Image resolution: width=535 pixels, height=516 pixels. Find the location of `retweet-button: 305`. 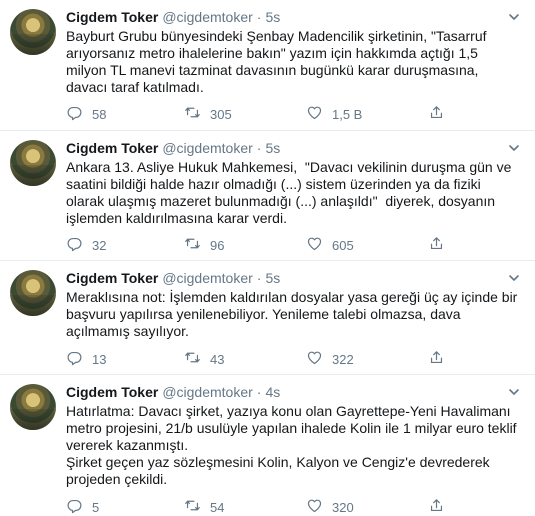

retweet-button: 305 is located at coordinates (208, 114).